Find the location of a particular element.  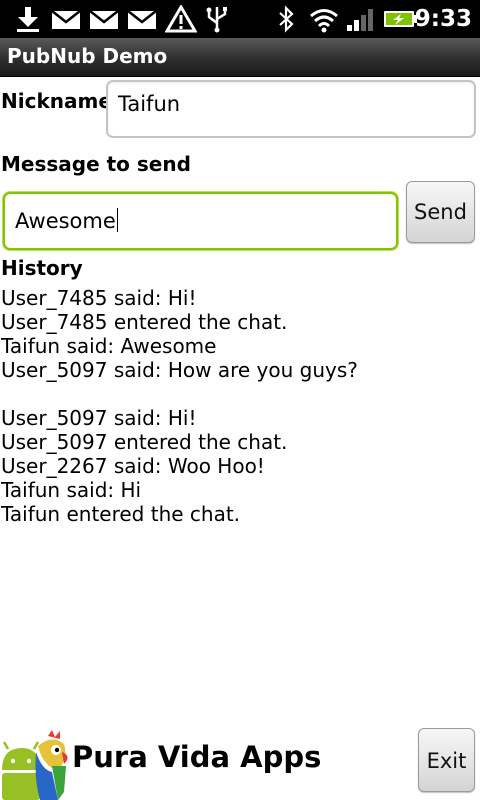

text-cursor is located at coordinates (117, 220).